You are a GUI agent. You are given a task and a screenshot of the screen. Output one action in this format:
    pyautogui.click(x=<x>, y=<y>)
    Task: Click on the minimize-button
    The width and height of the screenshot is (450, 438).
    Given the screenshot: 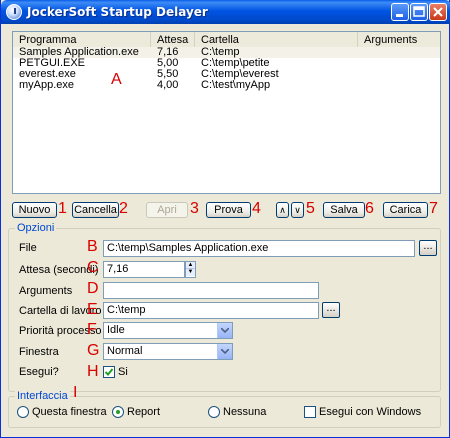 What is the action you would take?
    pyautogui.click(x=400, y=12)
    